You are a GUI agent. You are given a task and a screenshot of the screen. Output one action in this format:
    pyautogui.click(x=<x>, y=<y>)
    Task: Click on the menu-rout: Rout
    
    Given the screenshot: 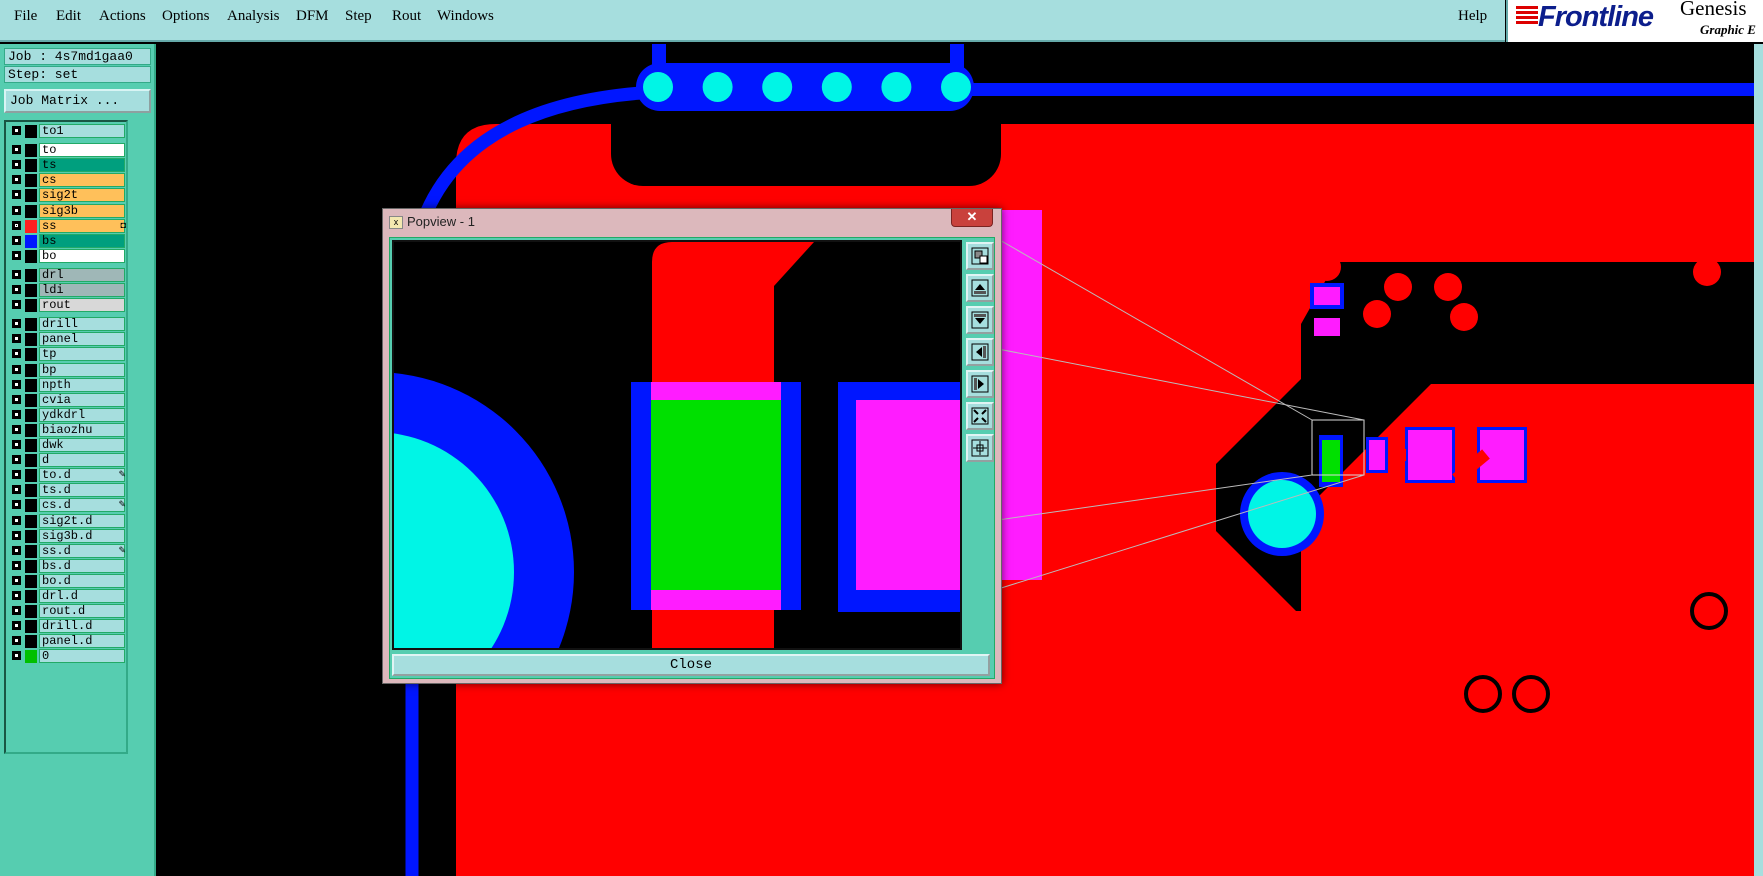 What is the action you would take?
    pyautogui.click(x=406, y=16)
    